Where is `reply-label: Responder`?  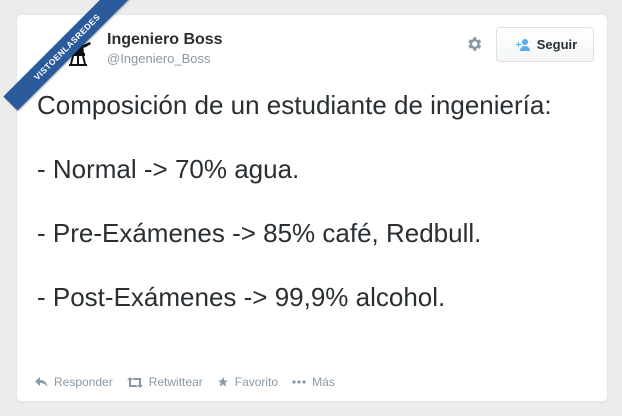 reply-label: Responder is located at coordinates (83, 382).